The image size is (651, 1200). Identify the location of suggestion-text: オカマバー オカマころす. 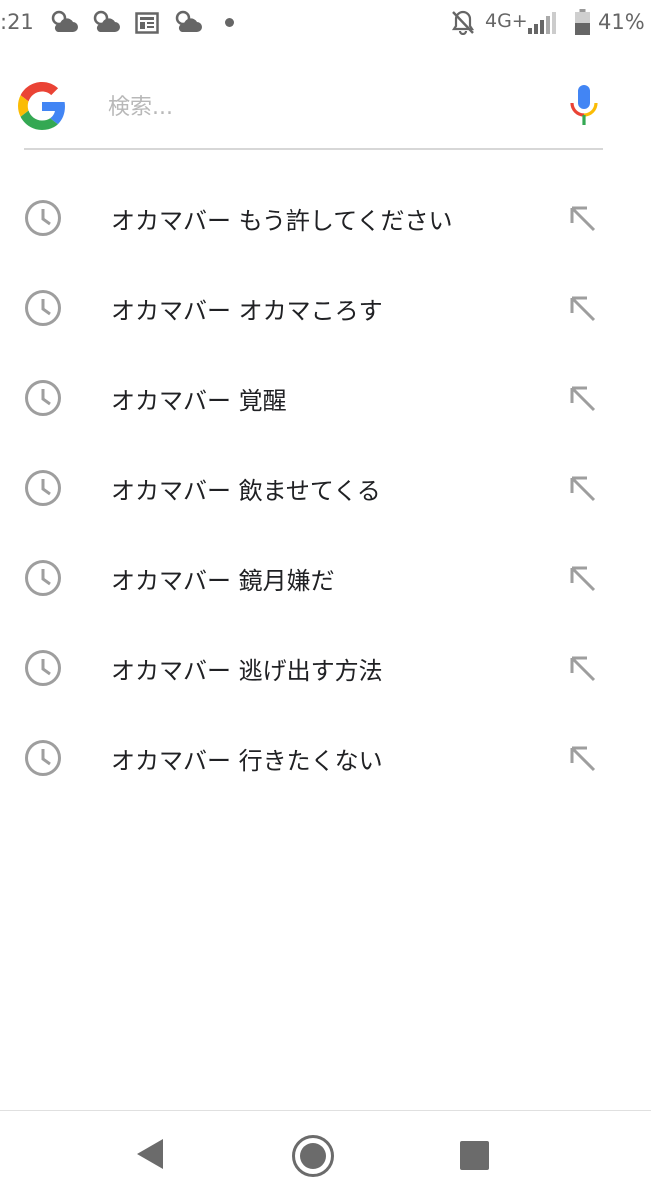
(247, 311).